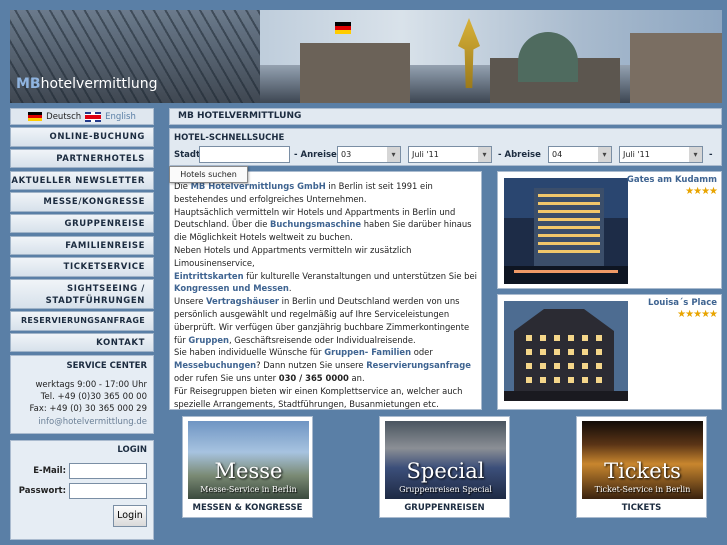  I want to click on promo-big-title: Messe, so click(248, 471).